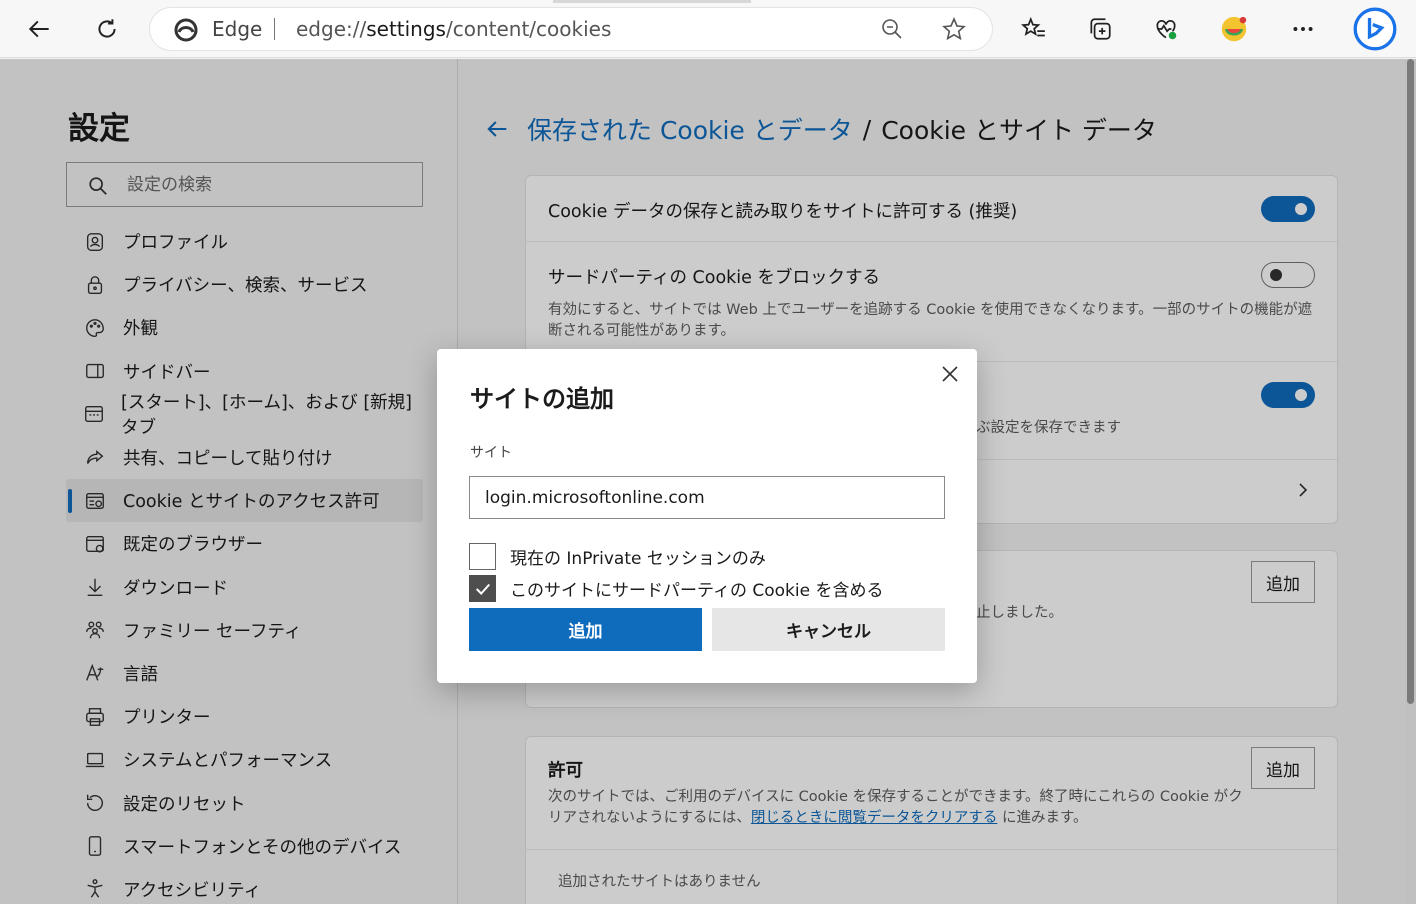  I want to click on more-options-button, so click(1303, 29).